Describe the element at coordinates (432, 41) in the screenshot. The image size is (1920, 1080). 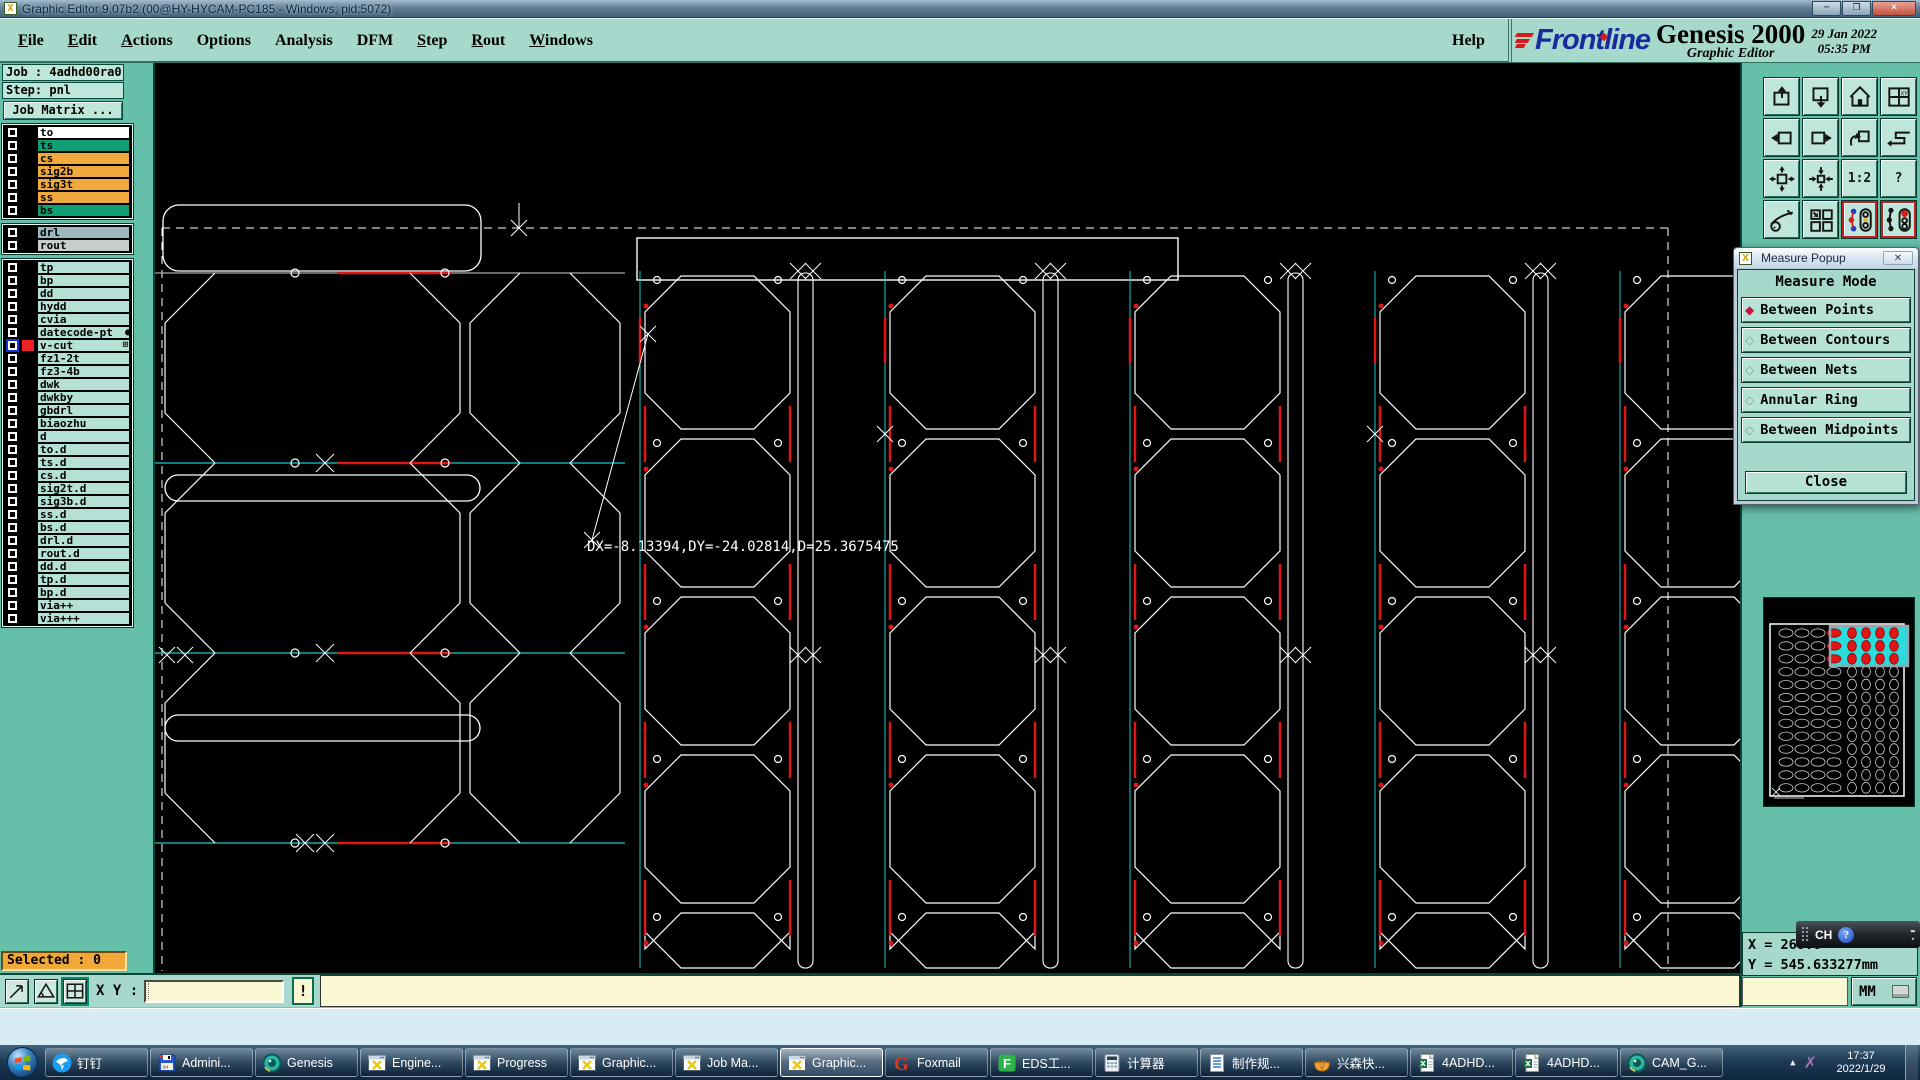
I see `menu-step: Step` at that location.